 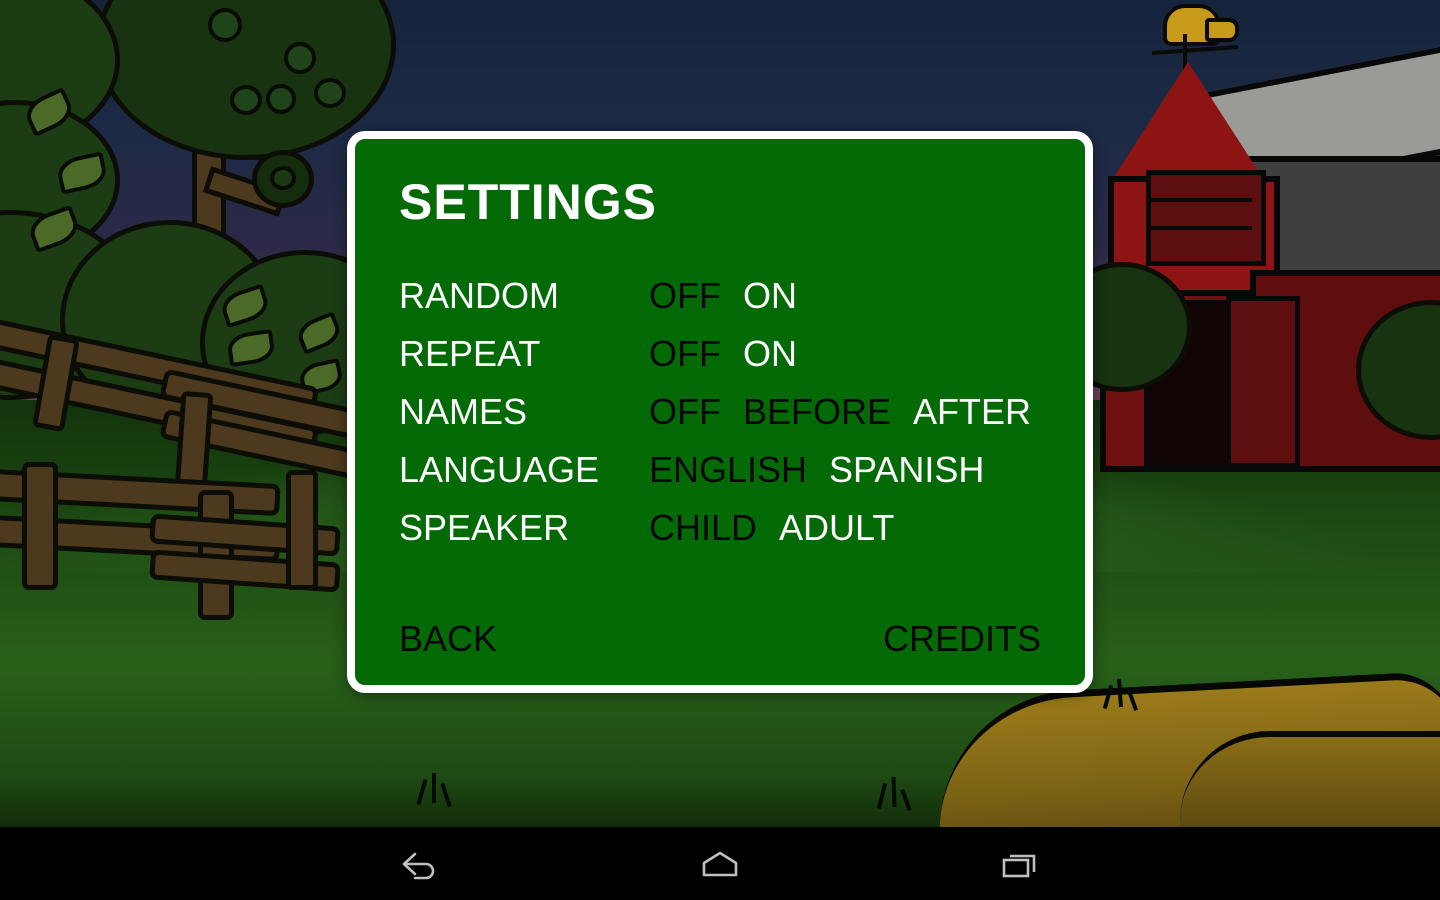 I want to click on nav-home-button, so click(x=720, y=864).